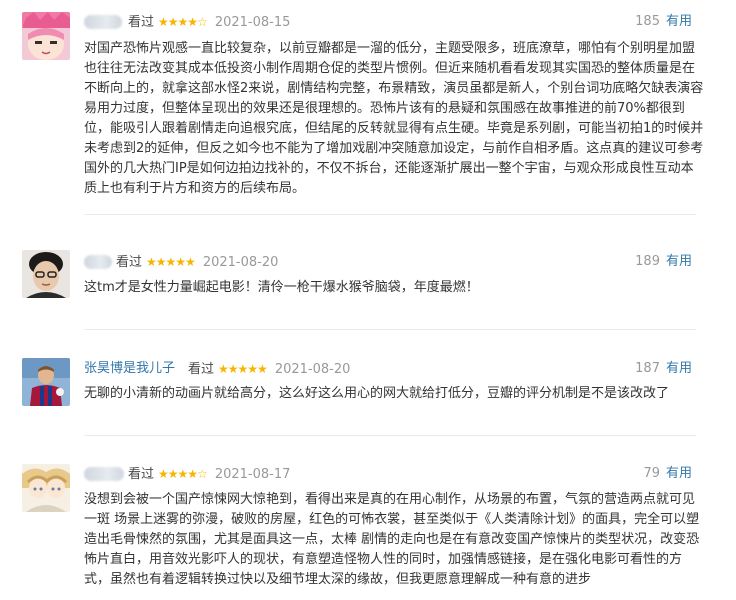 The image size is (736, 600). Describe the element at coordinates (651, 473) in the screenshot. I see `vote-count: 79` at that location.